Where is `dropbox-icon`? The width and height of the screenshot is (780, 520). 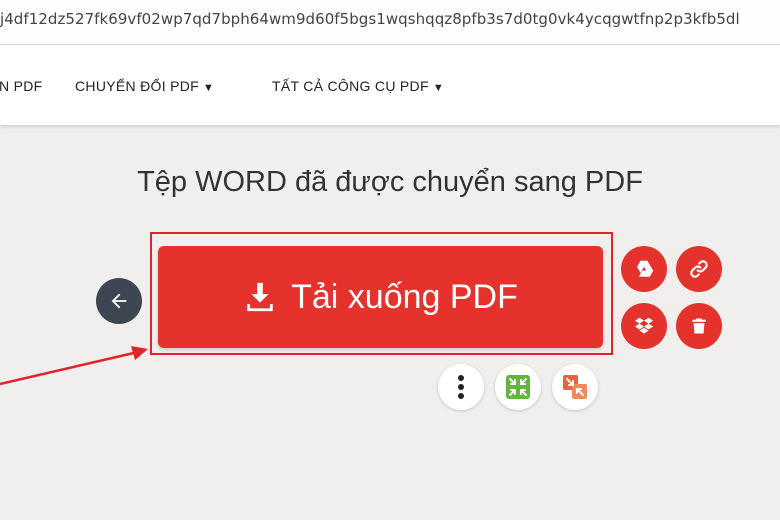
dropbox-icon is located at coordinates (644, 325).